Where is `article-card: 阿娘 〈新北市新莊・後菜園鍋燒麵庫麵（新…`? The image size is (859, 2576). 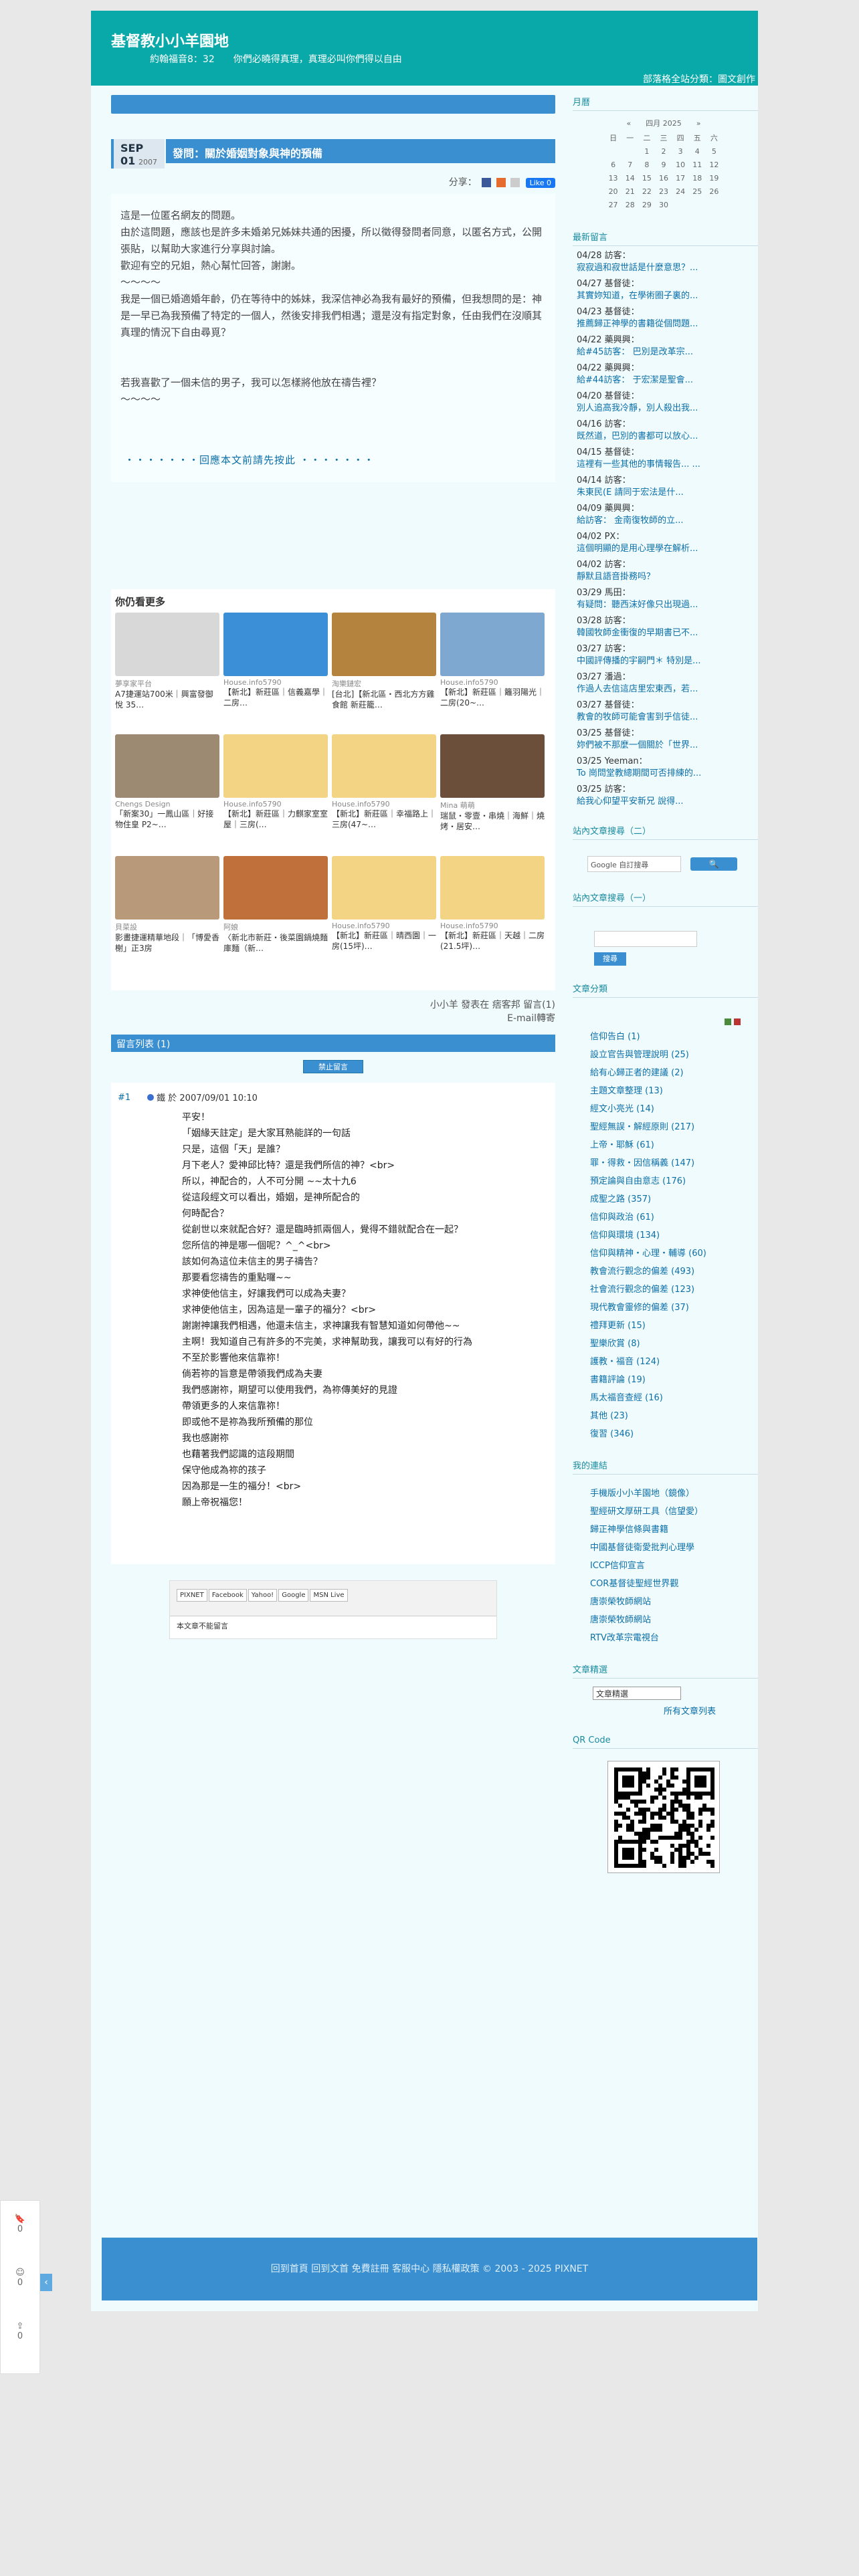
article-card: 阿娘 〈新北市新莊・後菜園鍋燒麵庫麵（新… is located at coordinates (275, 915).